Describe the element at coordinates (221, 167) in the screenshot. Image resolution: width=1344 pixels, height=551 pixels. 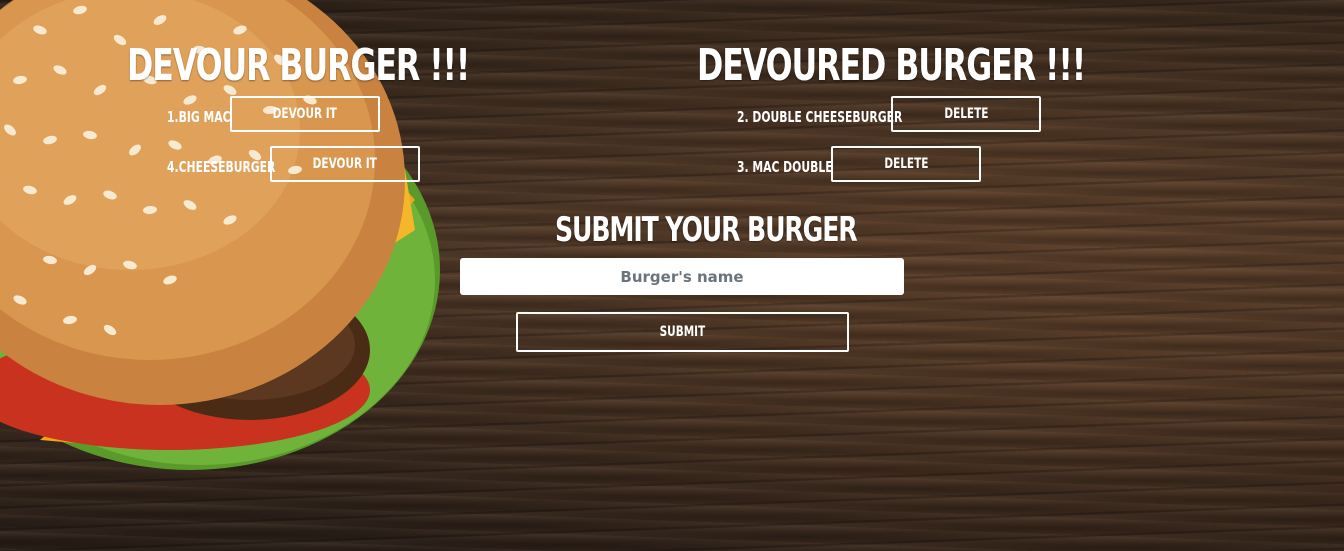
I see `burger-name: 4.CHEESEBURGER` at that location.